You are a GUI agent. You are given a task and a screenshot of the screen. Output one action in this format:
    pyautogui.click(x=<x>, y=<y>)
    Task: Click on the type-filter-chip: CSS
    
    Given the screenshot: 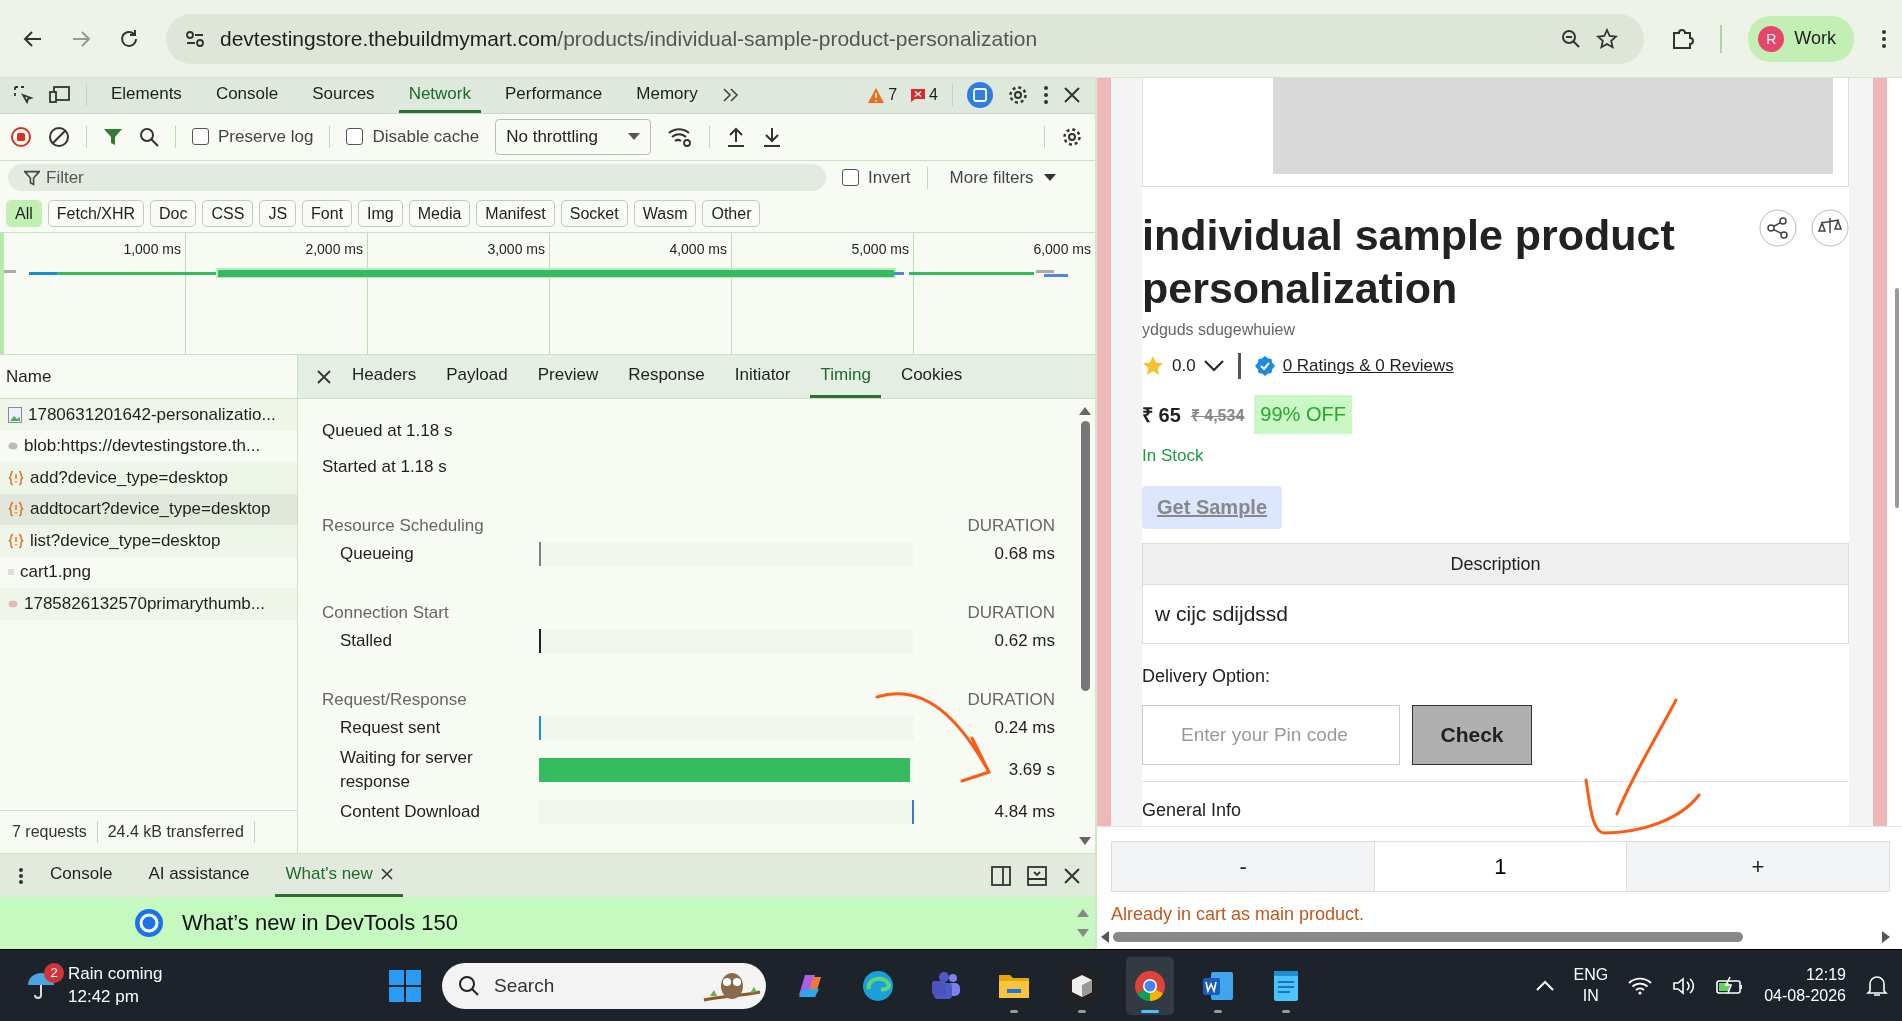 What is the action you would take?
    pyautogui.click(x=228, y=214)
    